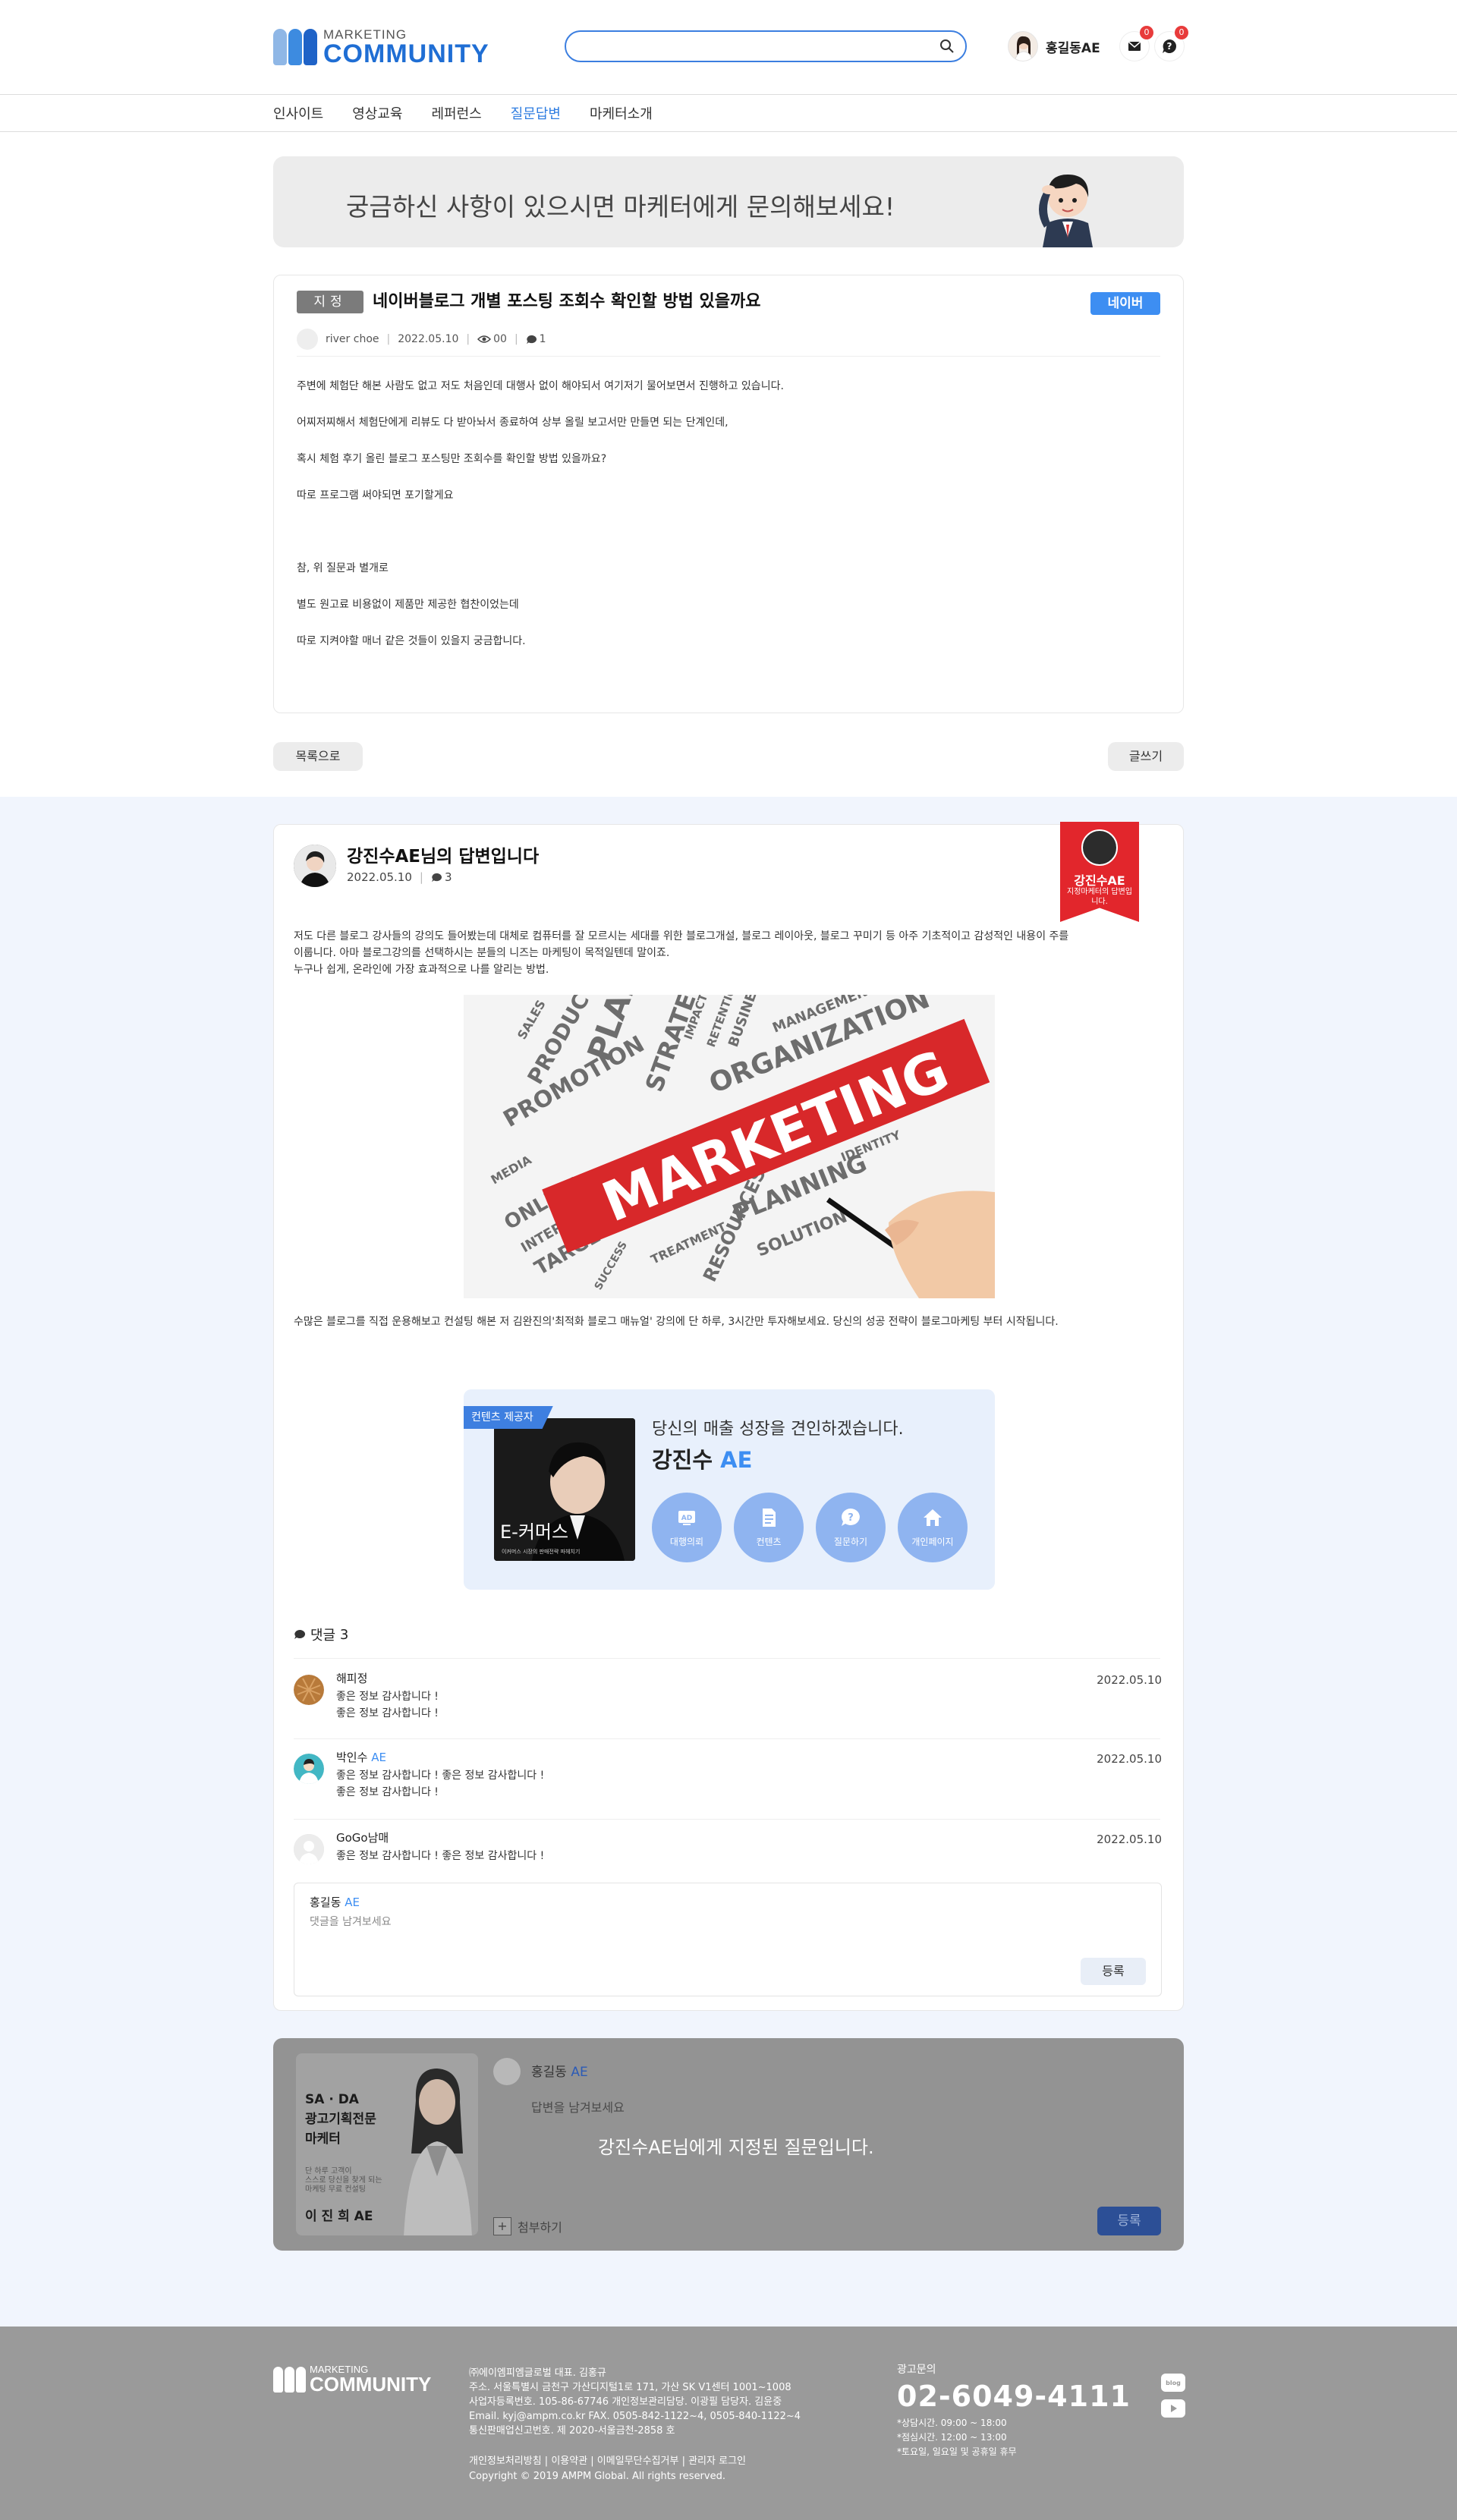 The width and height of the screenshot is (1457, 2520). What do you see at coordinates (1099, 897) in the screenshot?
I see `ribbon-subtext: 지정마케터의 답변입니다.` at bounding box center [1099, 897].